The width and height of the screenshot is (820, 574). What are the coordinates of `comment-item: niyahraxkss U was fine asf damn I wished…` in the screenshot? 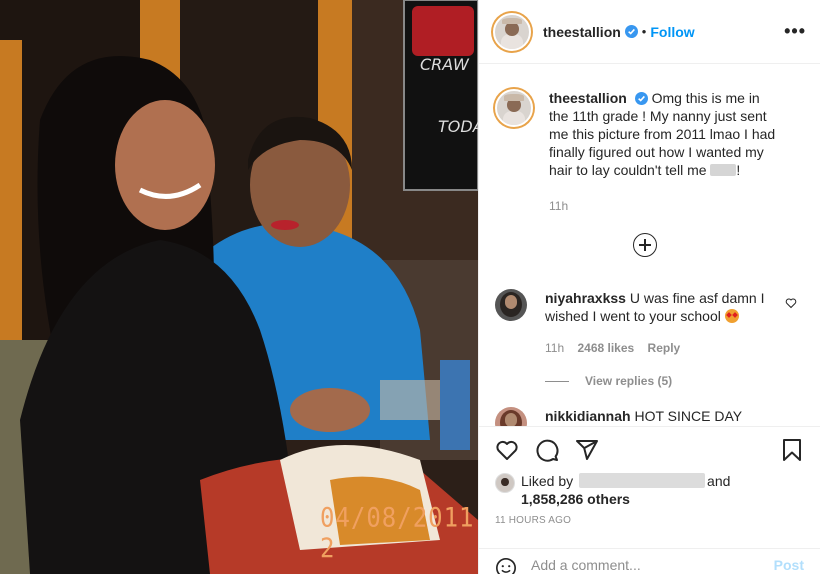 It's located at (646, 323).